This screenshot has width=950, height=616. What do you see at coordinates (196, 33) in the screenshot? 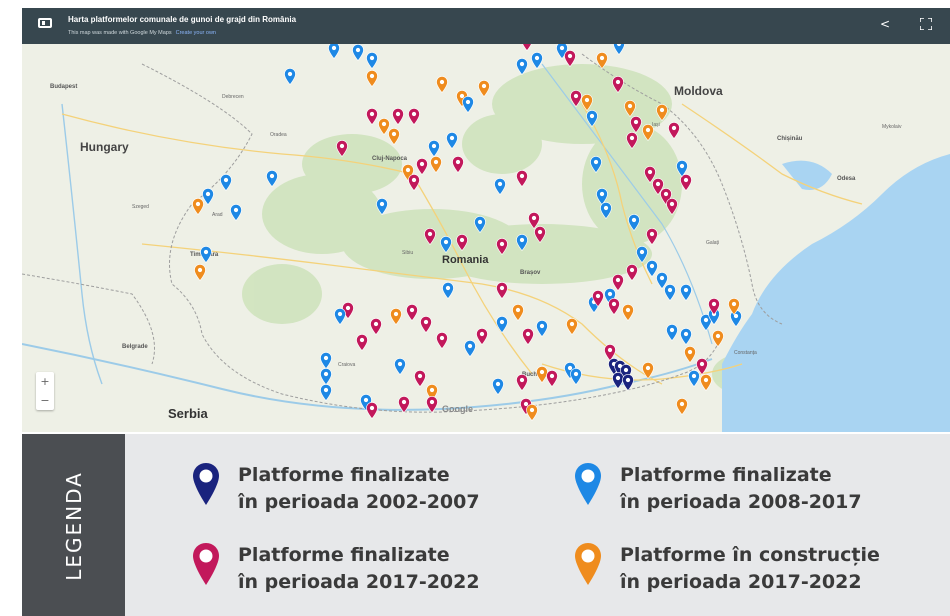
I see `create-own-link: Create your own` at bounding box center [196, 33].